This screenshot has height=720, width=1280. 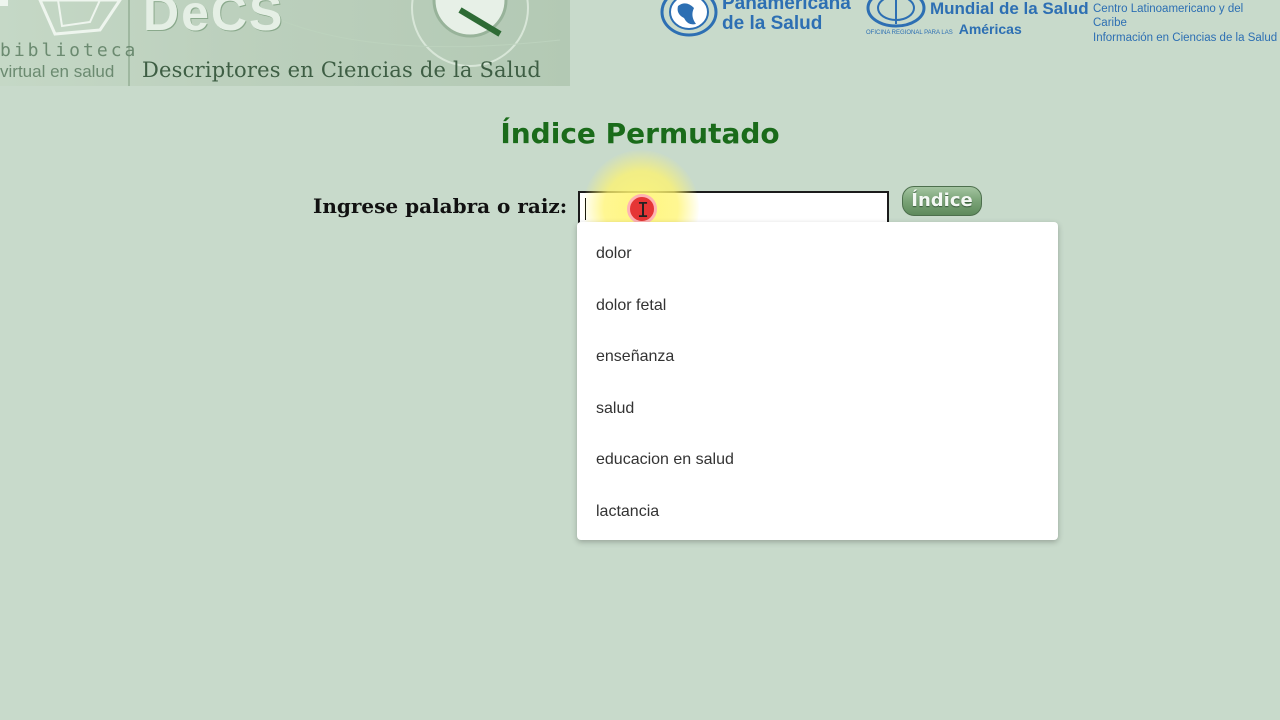 I want to click on who-line2: Américas, so click(x=990, y=28).